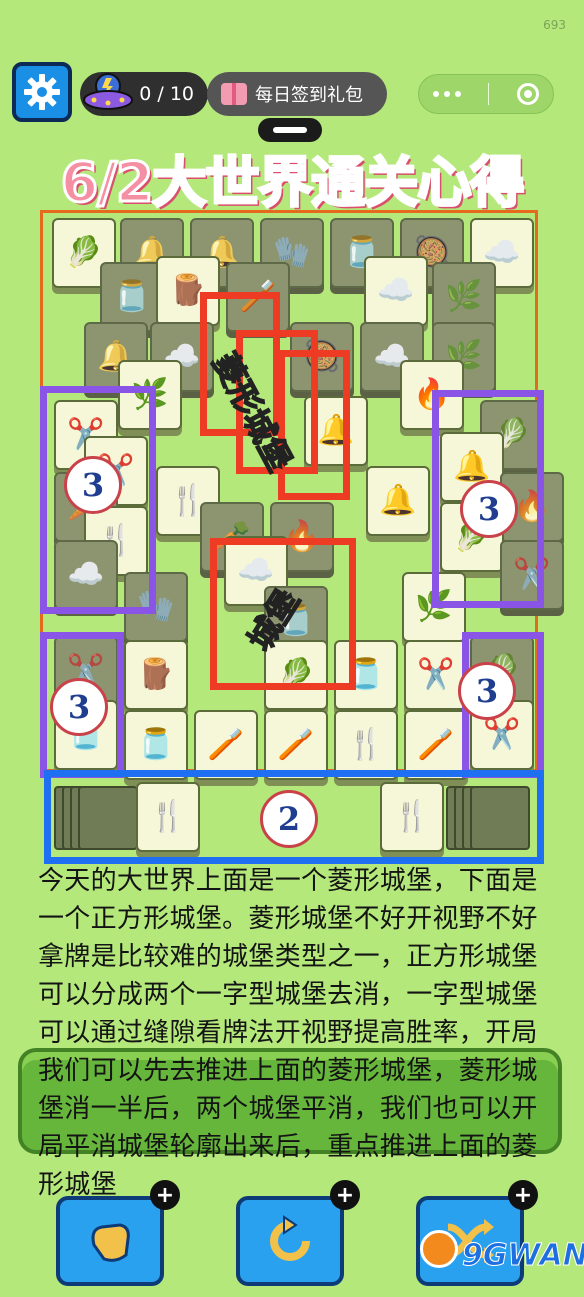 Image resolution: width=584 pixels, height=1297 pixels. I want to click on daily-gift-button: 每日签到礼包, so click(297, 94).